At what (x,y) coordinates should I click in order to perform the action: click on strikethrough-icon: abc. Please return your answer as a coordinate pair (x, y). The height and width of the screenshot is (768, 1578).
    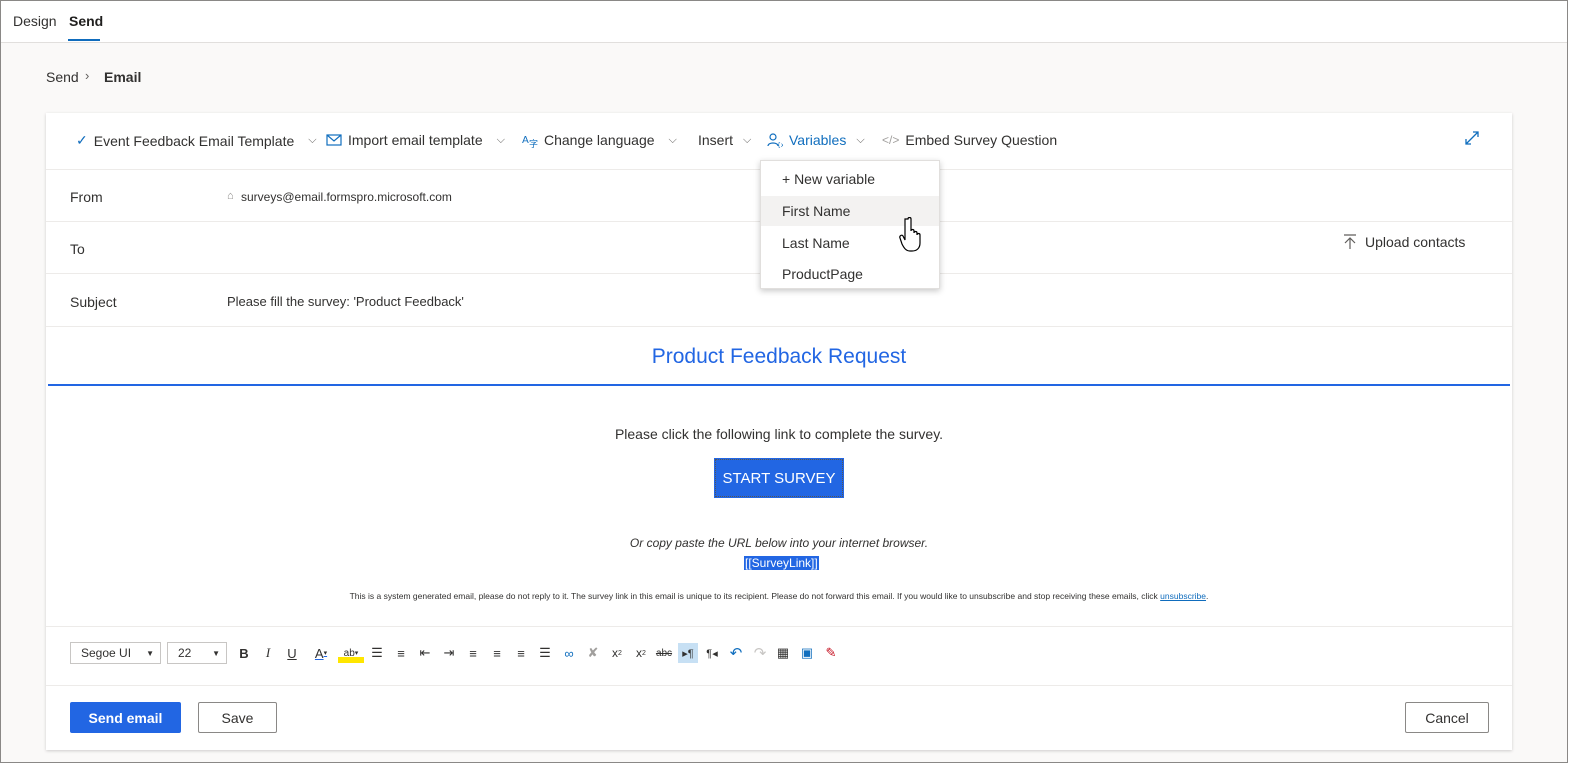
    Looking at the image, I should click on (664, 653).